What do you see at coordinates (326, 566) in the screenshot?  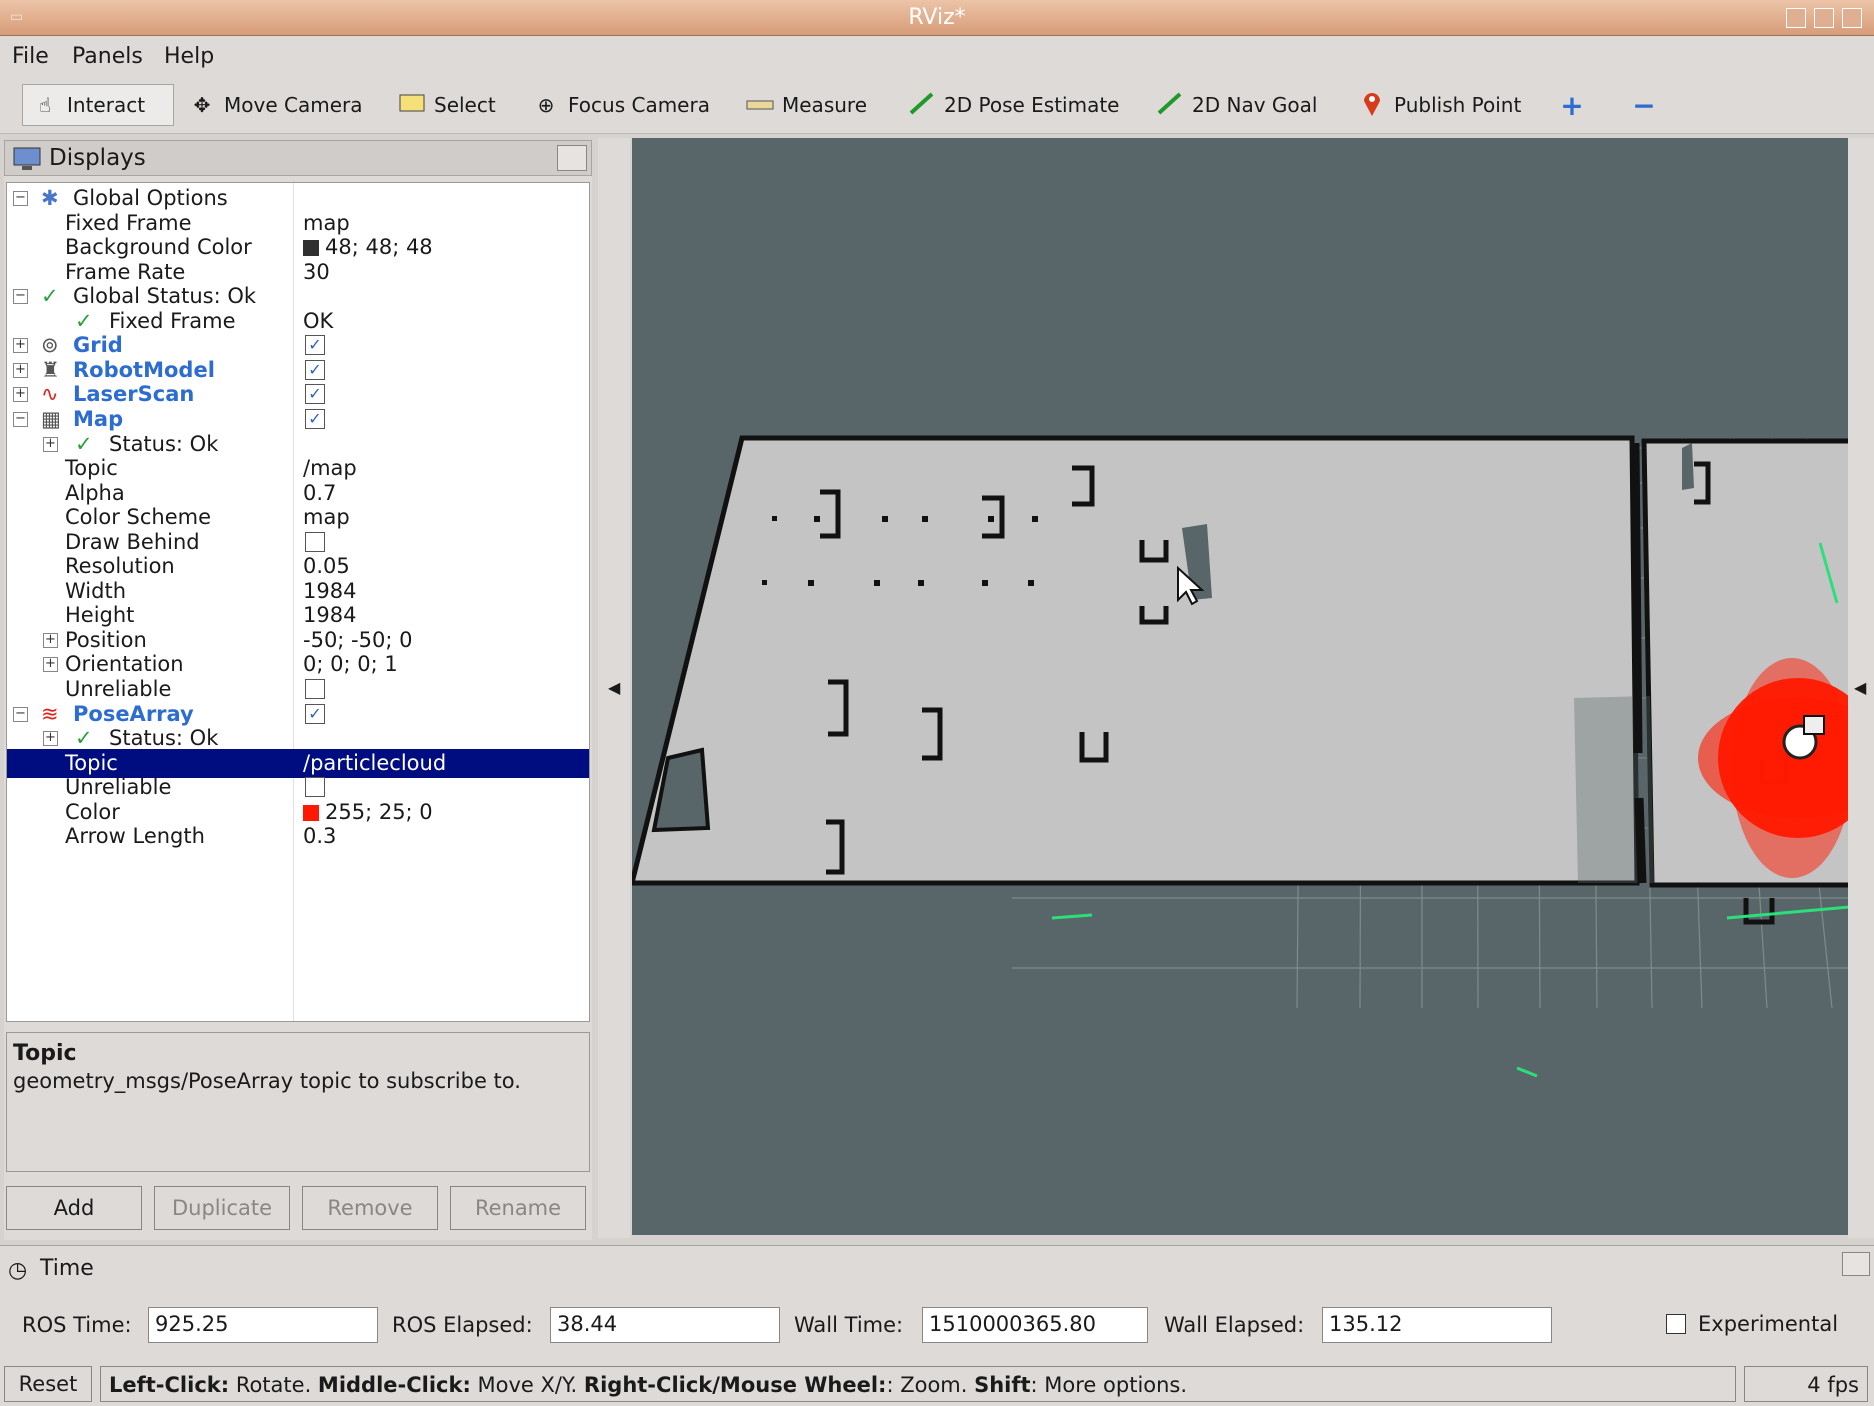 I see `tree-value: 0.05` at bounding box center [326, 566].